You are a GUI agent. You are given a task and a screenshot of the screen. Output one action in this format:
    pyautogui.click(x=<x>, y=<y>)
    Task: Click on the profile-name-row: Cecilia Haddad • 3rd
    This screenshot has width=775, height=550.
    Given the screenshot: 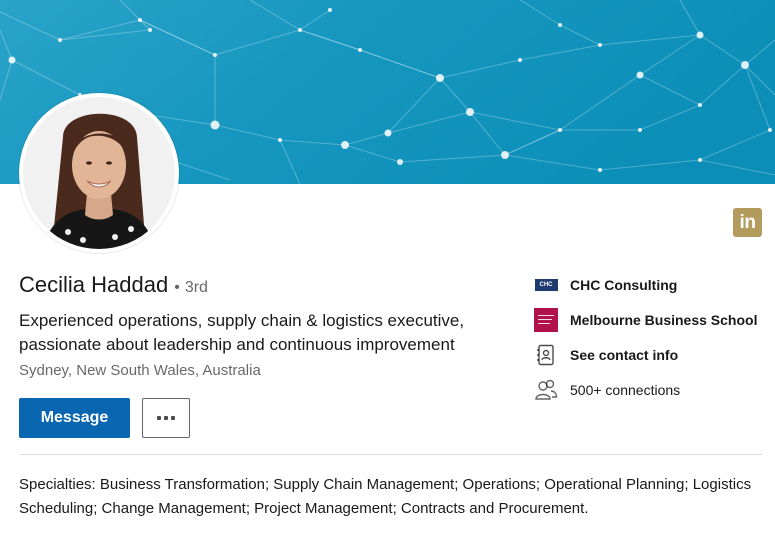 What is the action you would take?
    pyautogui.click(x=113, y=285)
    